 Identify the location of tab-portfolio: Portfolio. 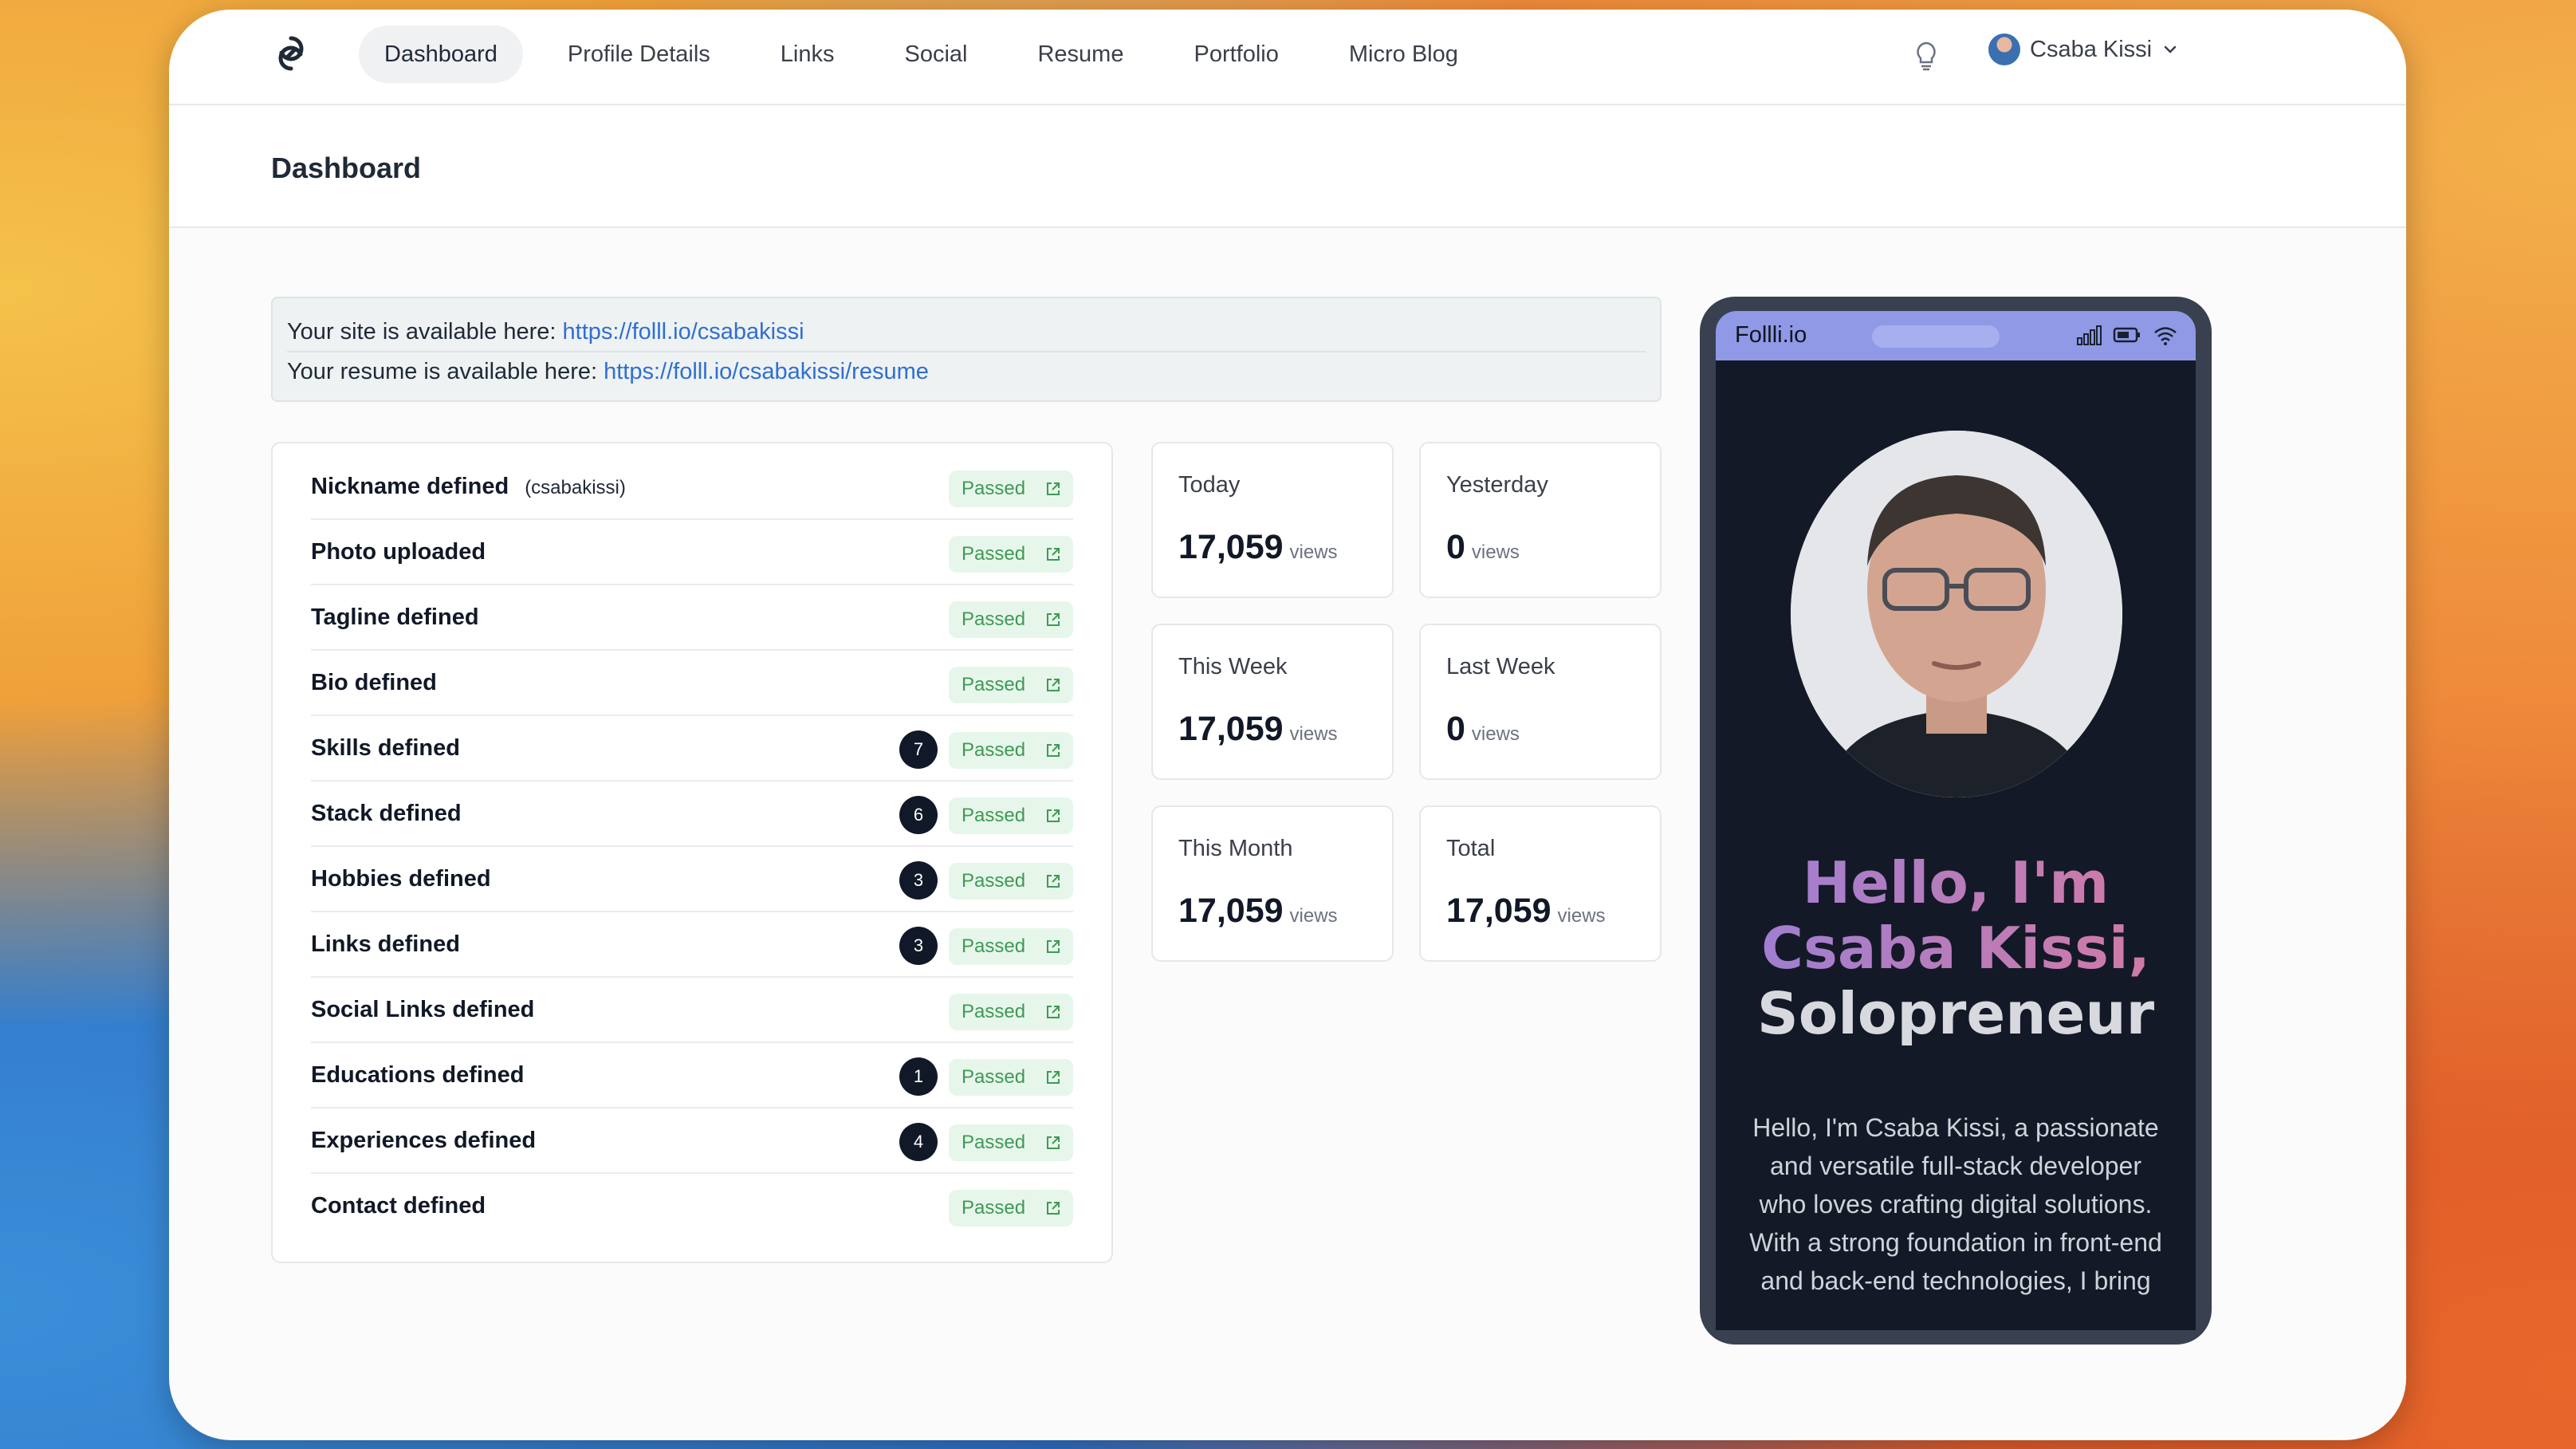
(1236, 54).